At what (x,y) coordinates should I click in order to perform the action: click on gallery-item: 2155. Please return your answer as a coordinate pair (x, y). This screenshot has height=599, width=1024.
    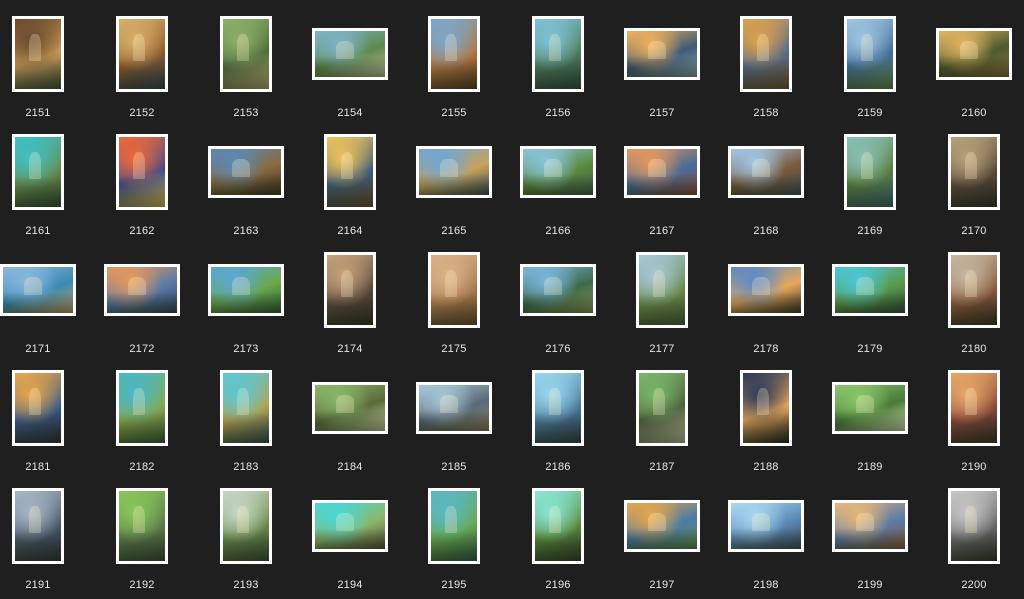
    Looking at the image, I should click on (454, 67).